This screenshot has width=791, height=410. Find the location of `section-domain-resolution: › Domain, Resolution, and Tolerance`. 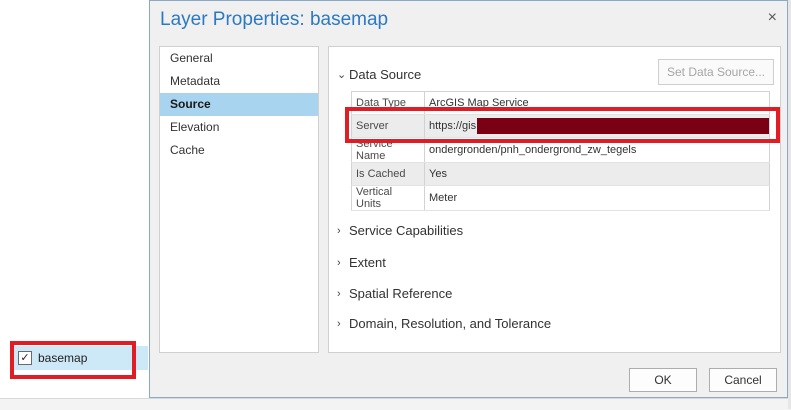

section-domain-resolution: › Domain, Resolution, and Tolerance is located at coordinates (444, 323).